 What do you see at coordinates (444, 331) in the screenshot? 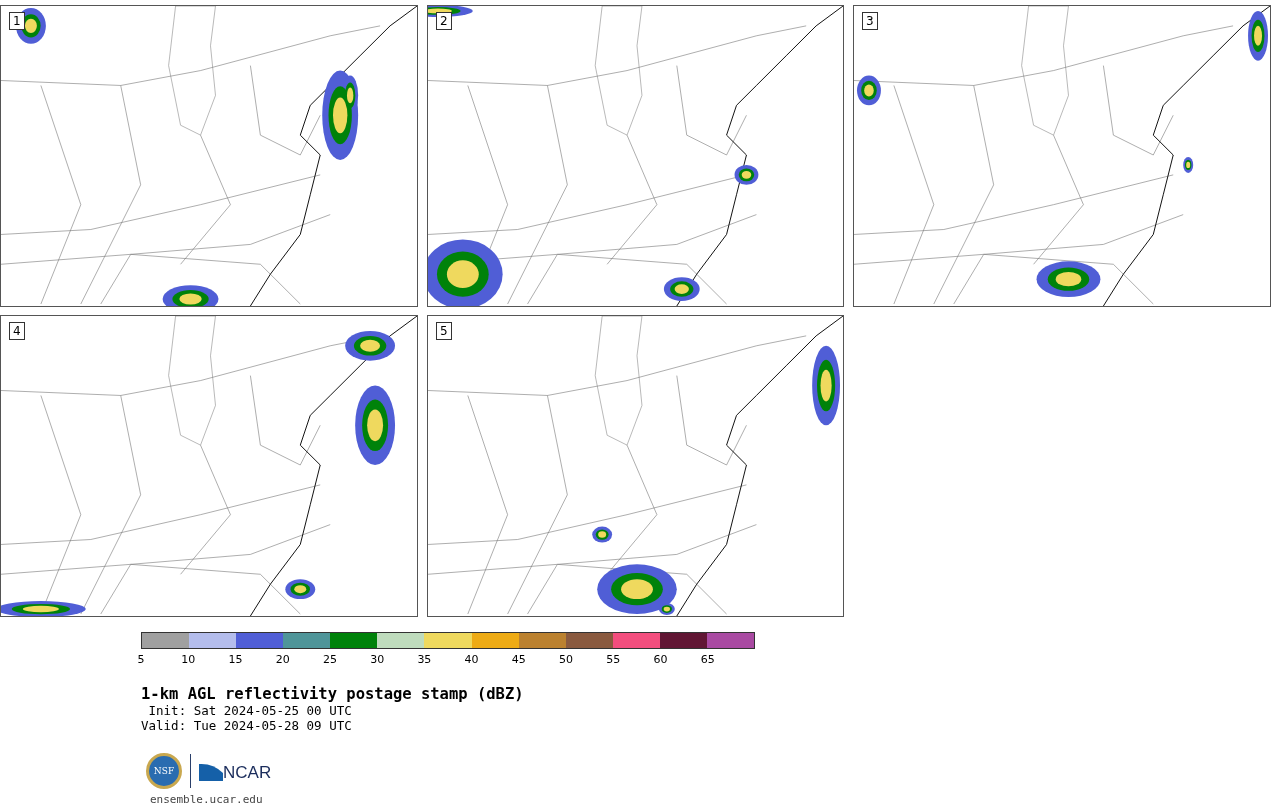
I see `panel-number: 5` at bounding box center [444, 331].